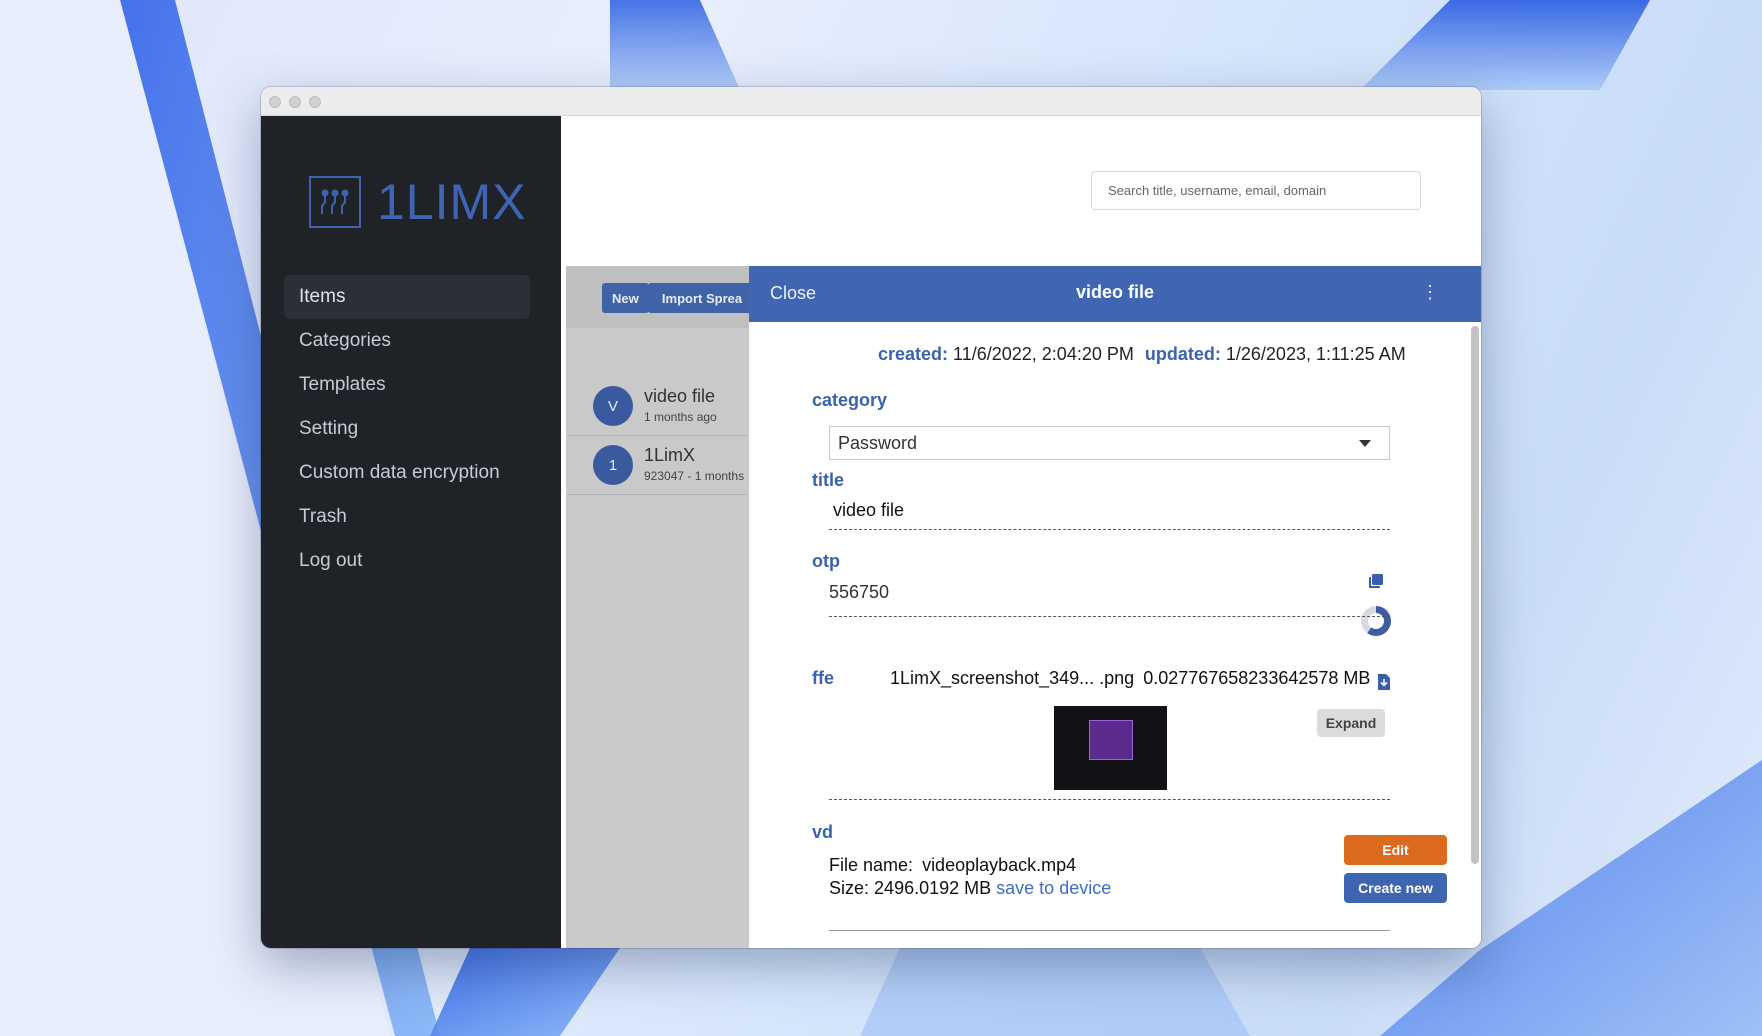 The height and width of the screenshot is (1036, 1762). I want to click on avatar: V, so click(613, 406).